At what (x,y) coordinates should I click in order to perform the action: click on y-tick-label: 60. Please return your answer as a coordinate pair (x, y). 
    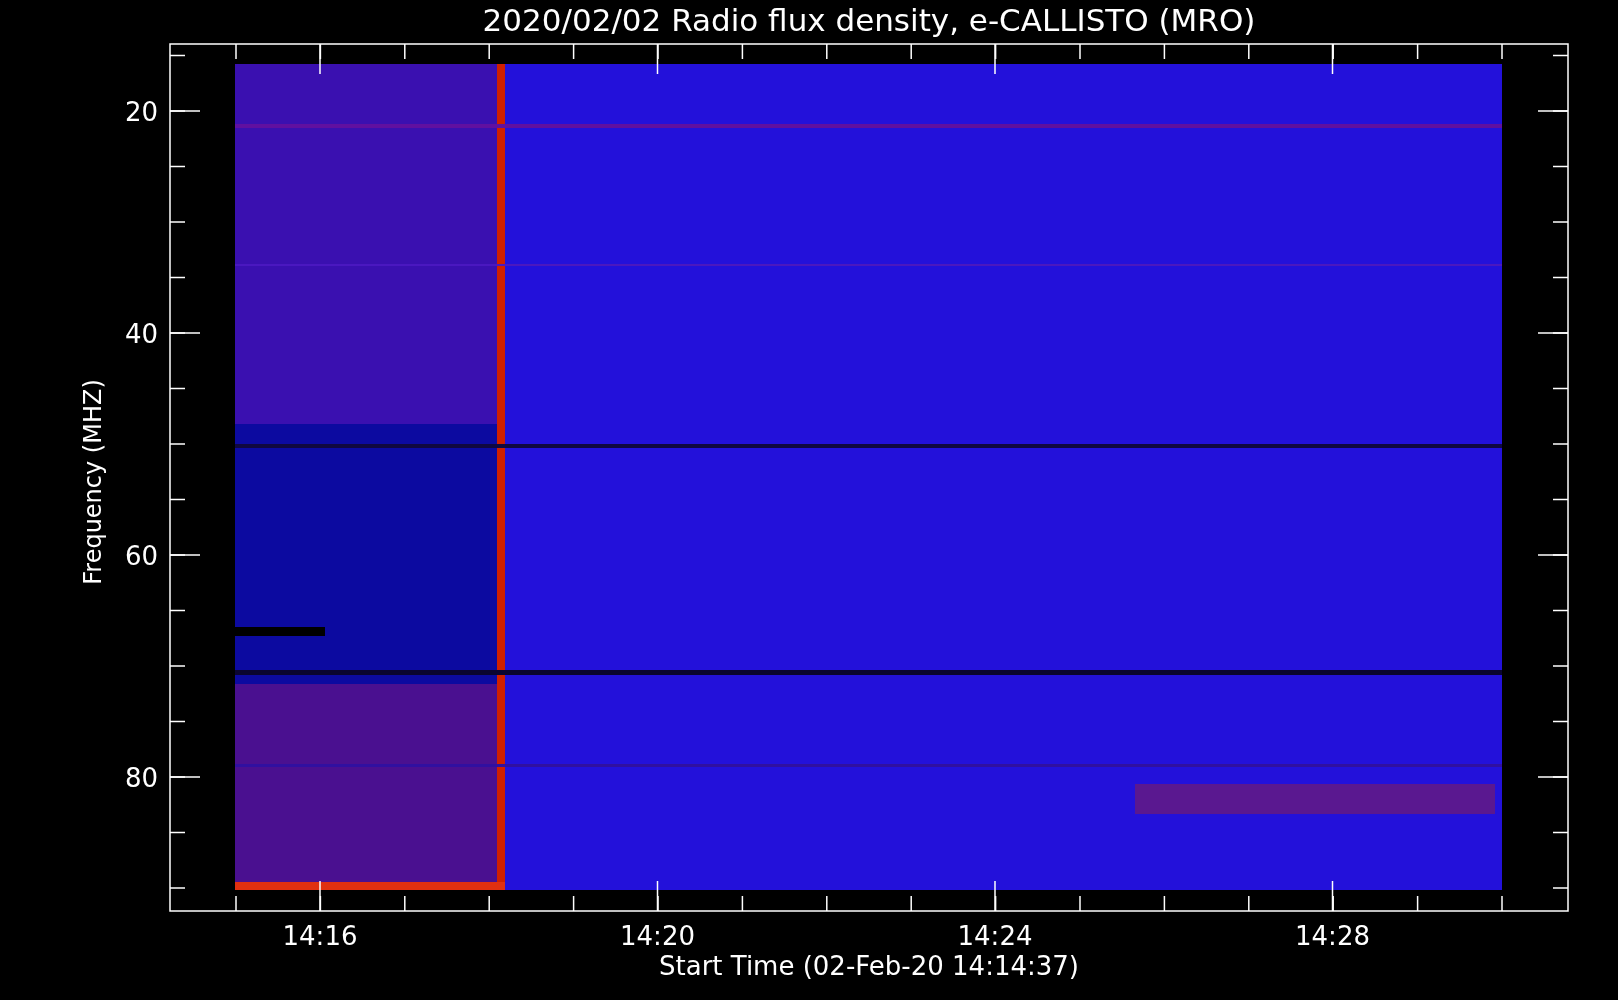
    Looking at the image, I should click on (141, 556).